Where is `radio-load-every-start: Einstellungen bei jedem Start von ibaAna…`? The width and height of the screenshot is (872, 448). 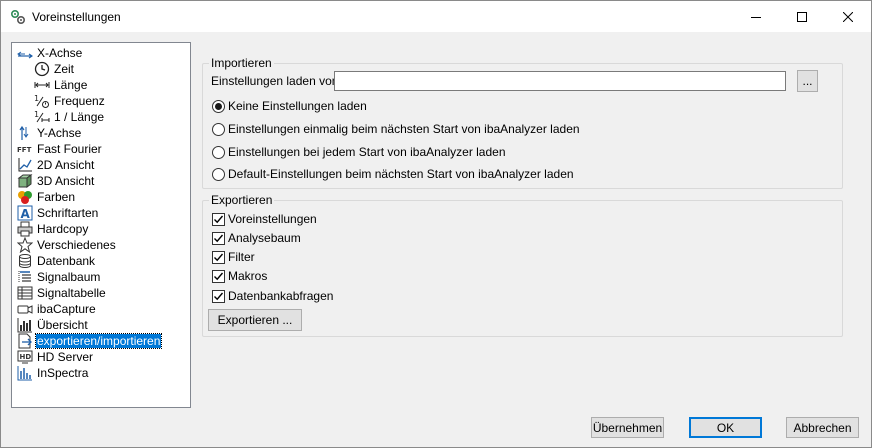 radio-load-every-start: Einstellungen bei jedem Start von ibaAna… is located at coordinates (359, 152).